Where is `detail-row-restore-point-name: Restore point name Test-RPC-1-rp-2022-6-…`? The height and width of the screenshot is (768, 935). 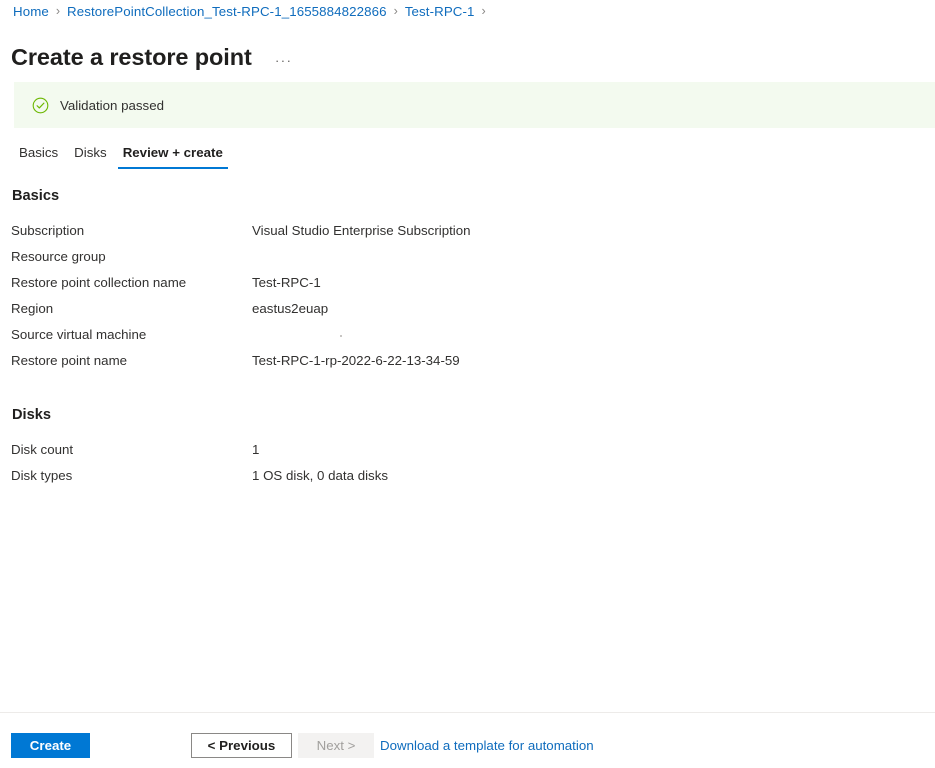 detail-row-restore-point-name: Restore point name Test-RPC-1-rp-2022-6-… is located at coordinates (466, 363).